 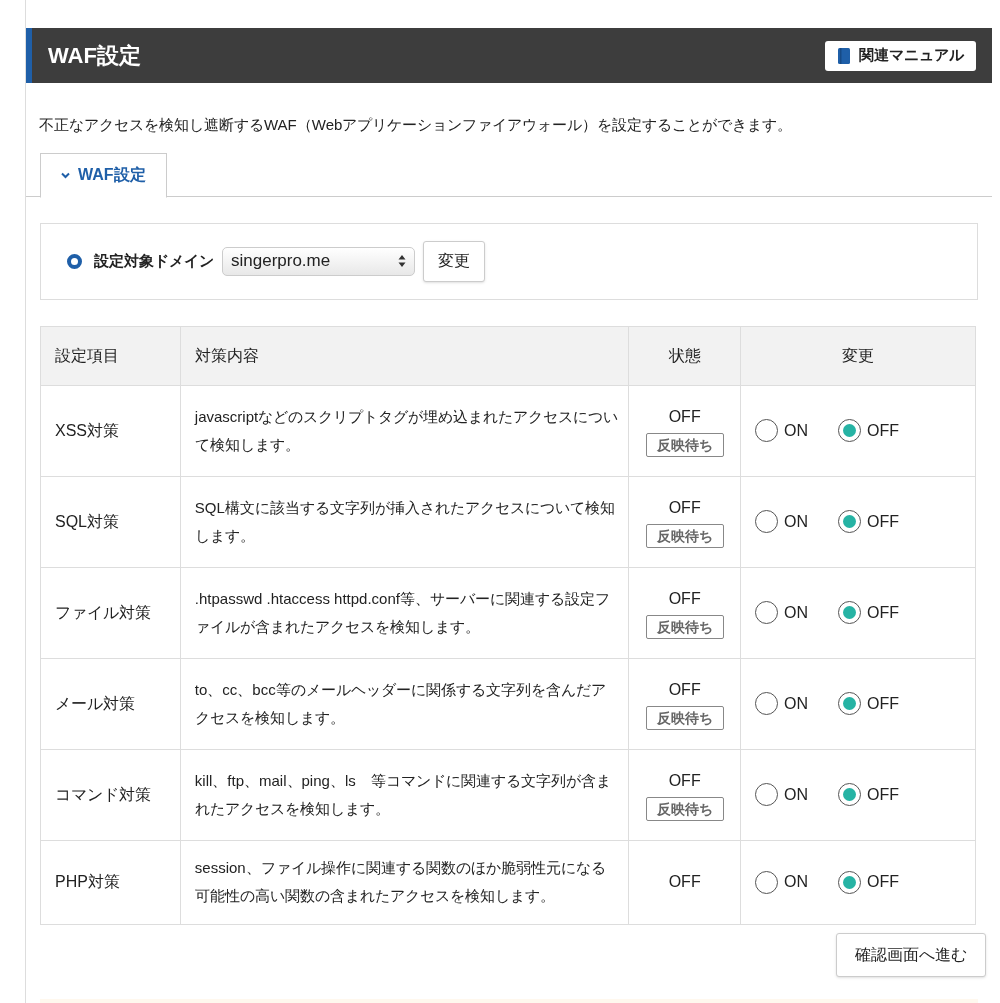 What do you see at coordinates (103, 175) in the screenshot?
I see `tab: WAF設定` at bounding box center [103, 175].